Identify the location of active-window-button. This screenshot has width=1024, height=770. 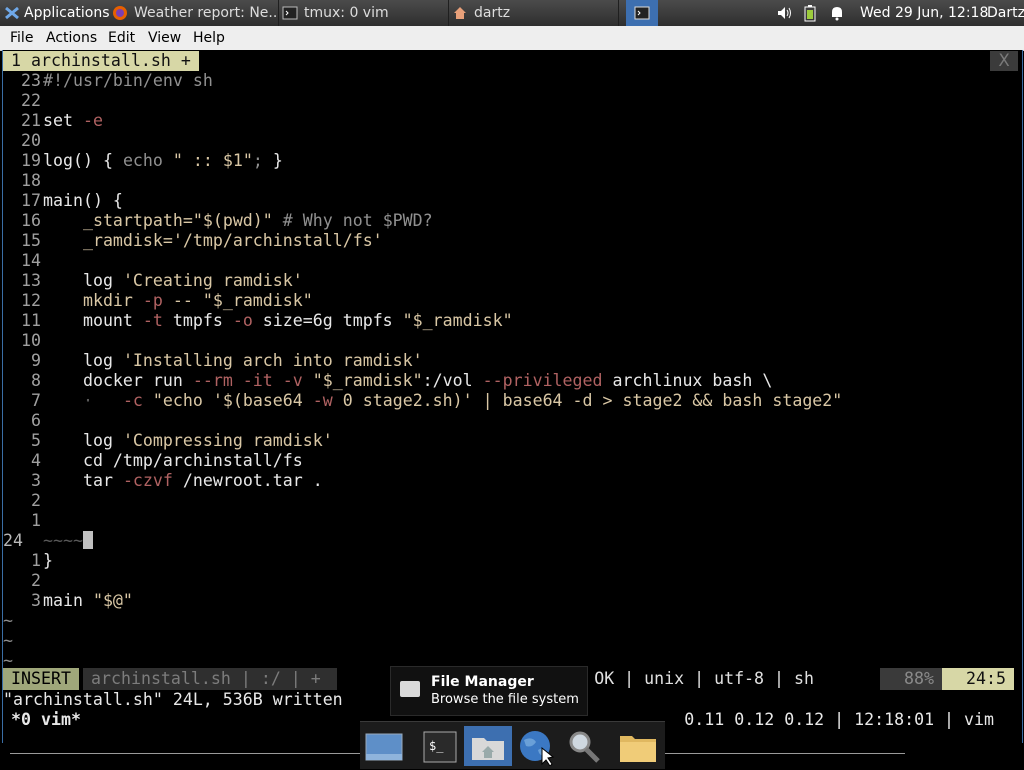
(642, 13).